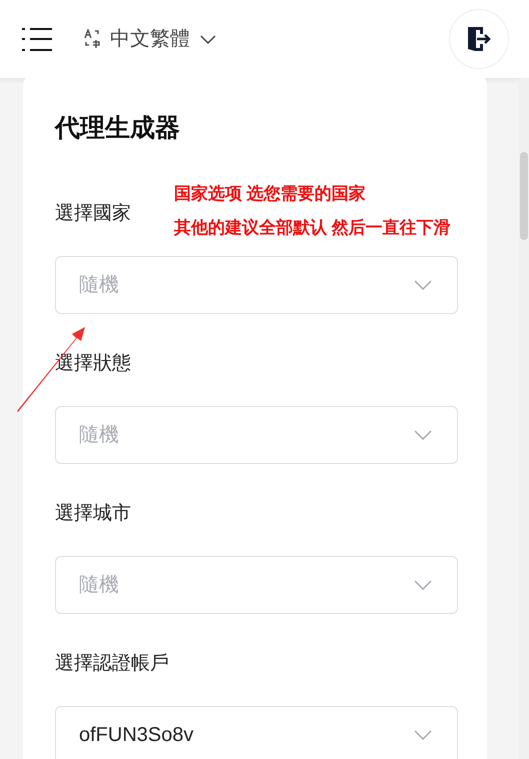 The width and height of the screenshot is (529, 759). Describe the element at coordinates (112, 664) in the screenshot. I see `field-label: 選擇認證帳戶` at that location.